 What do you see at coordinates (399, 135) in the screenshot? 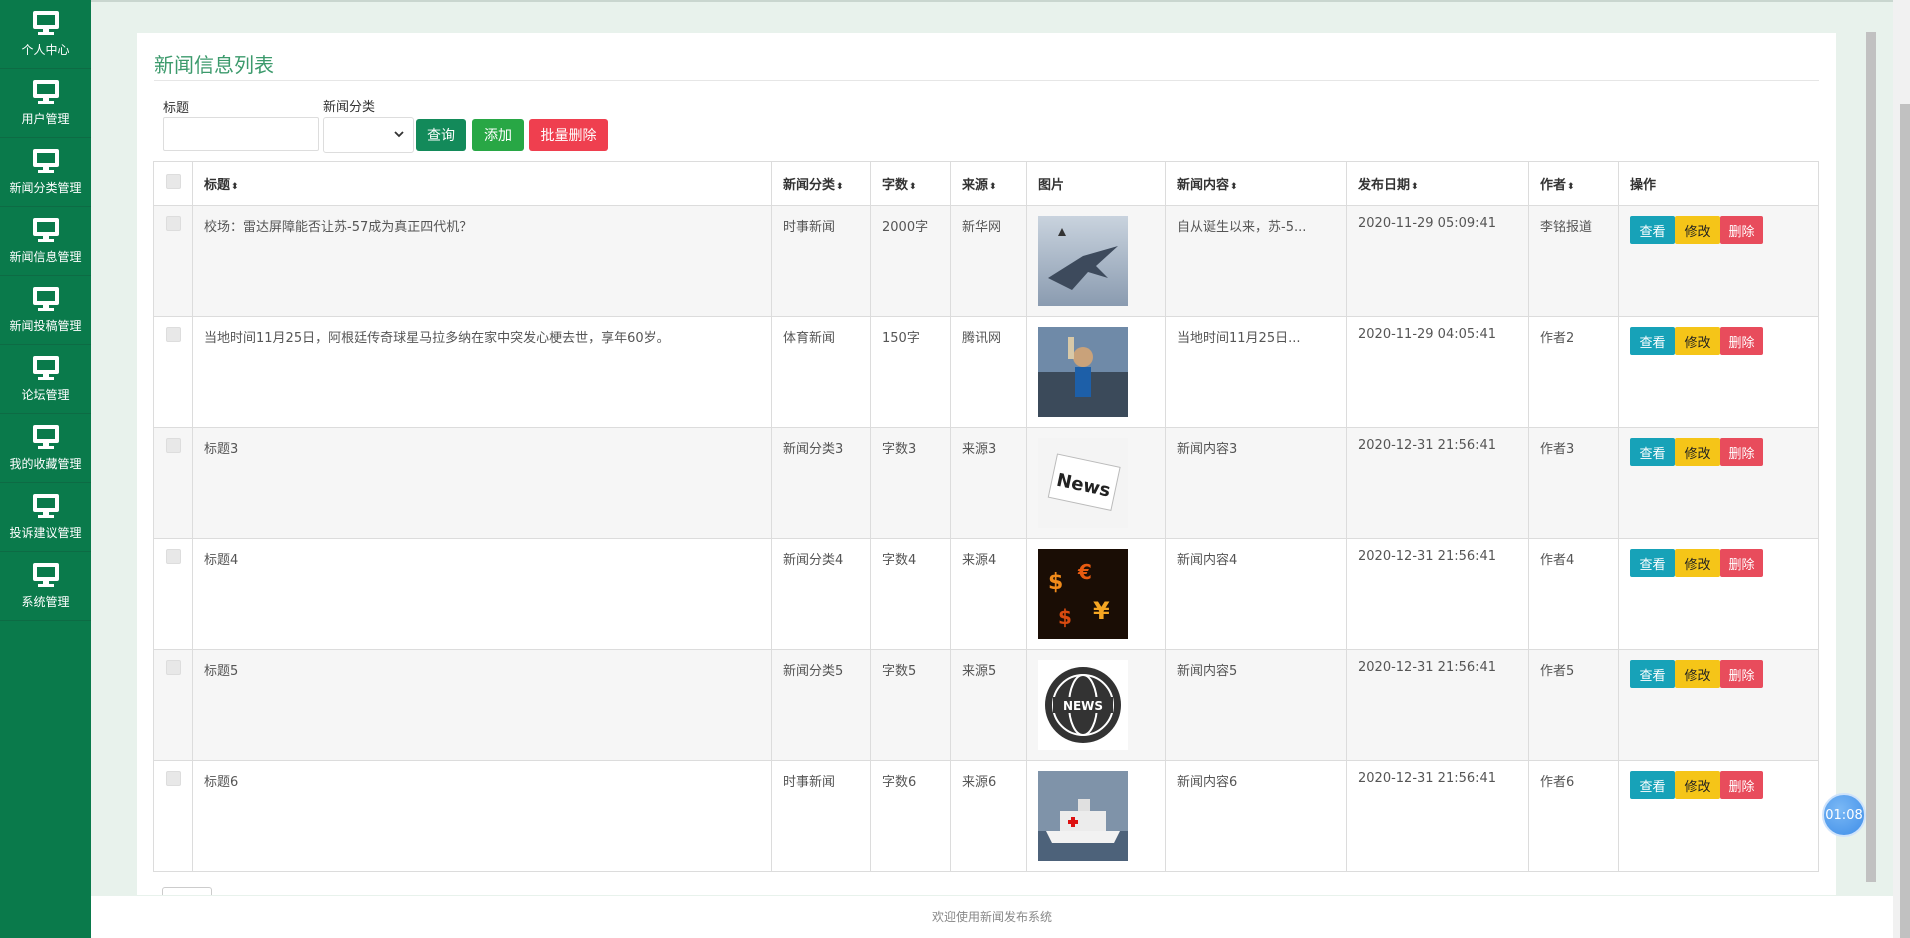
I see `chevron-down-icon` at bounding box center [399, 135].